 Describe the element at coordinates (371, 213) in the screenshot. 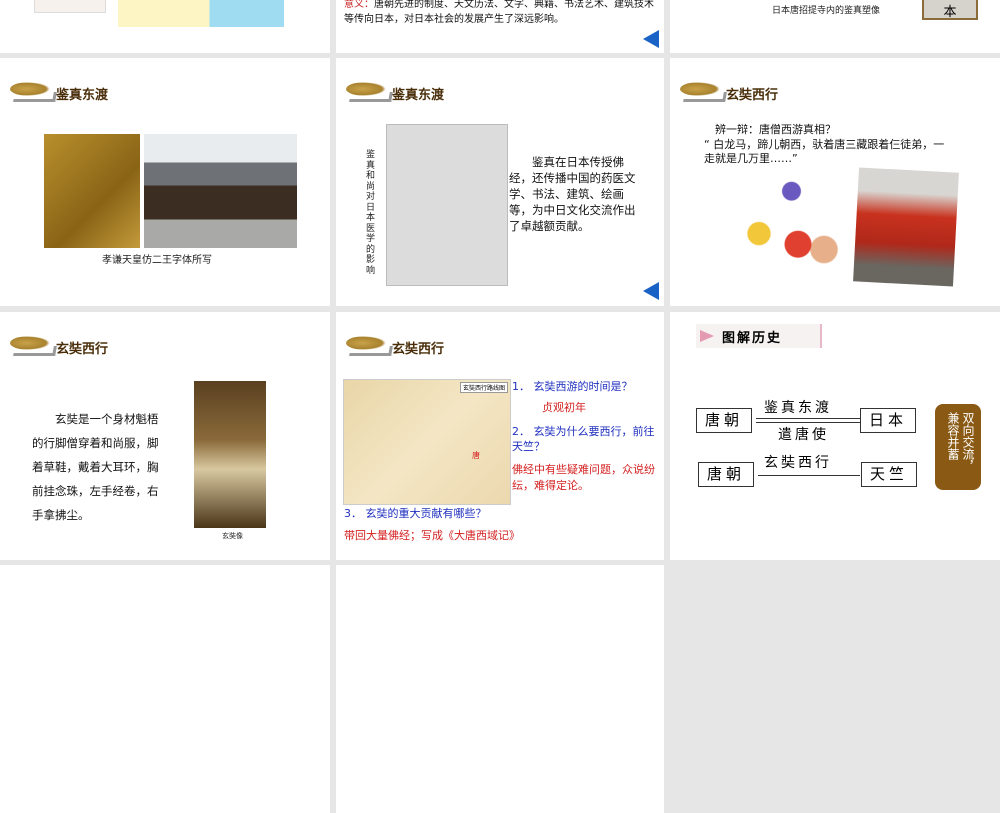

I see `vertical-caption: 鉴真和尚对日本医学的影响` at that location.